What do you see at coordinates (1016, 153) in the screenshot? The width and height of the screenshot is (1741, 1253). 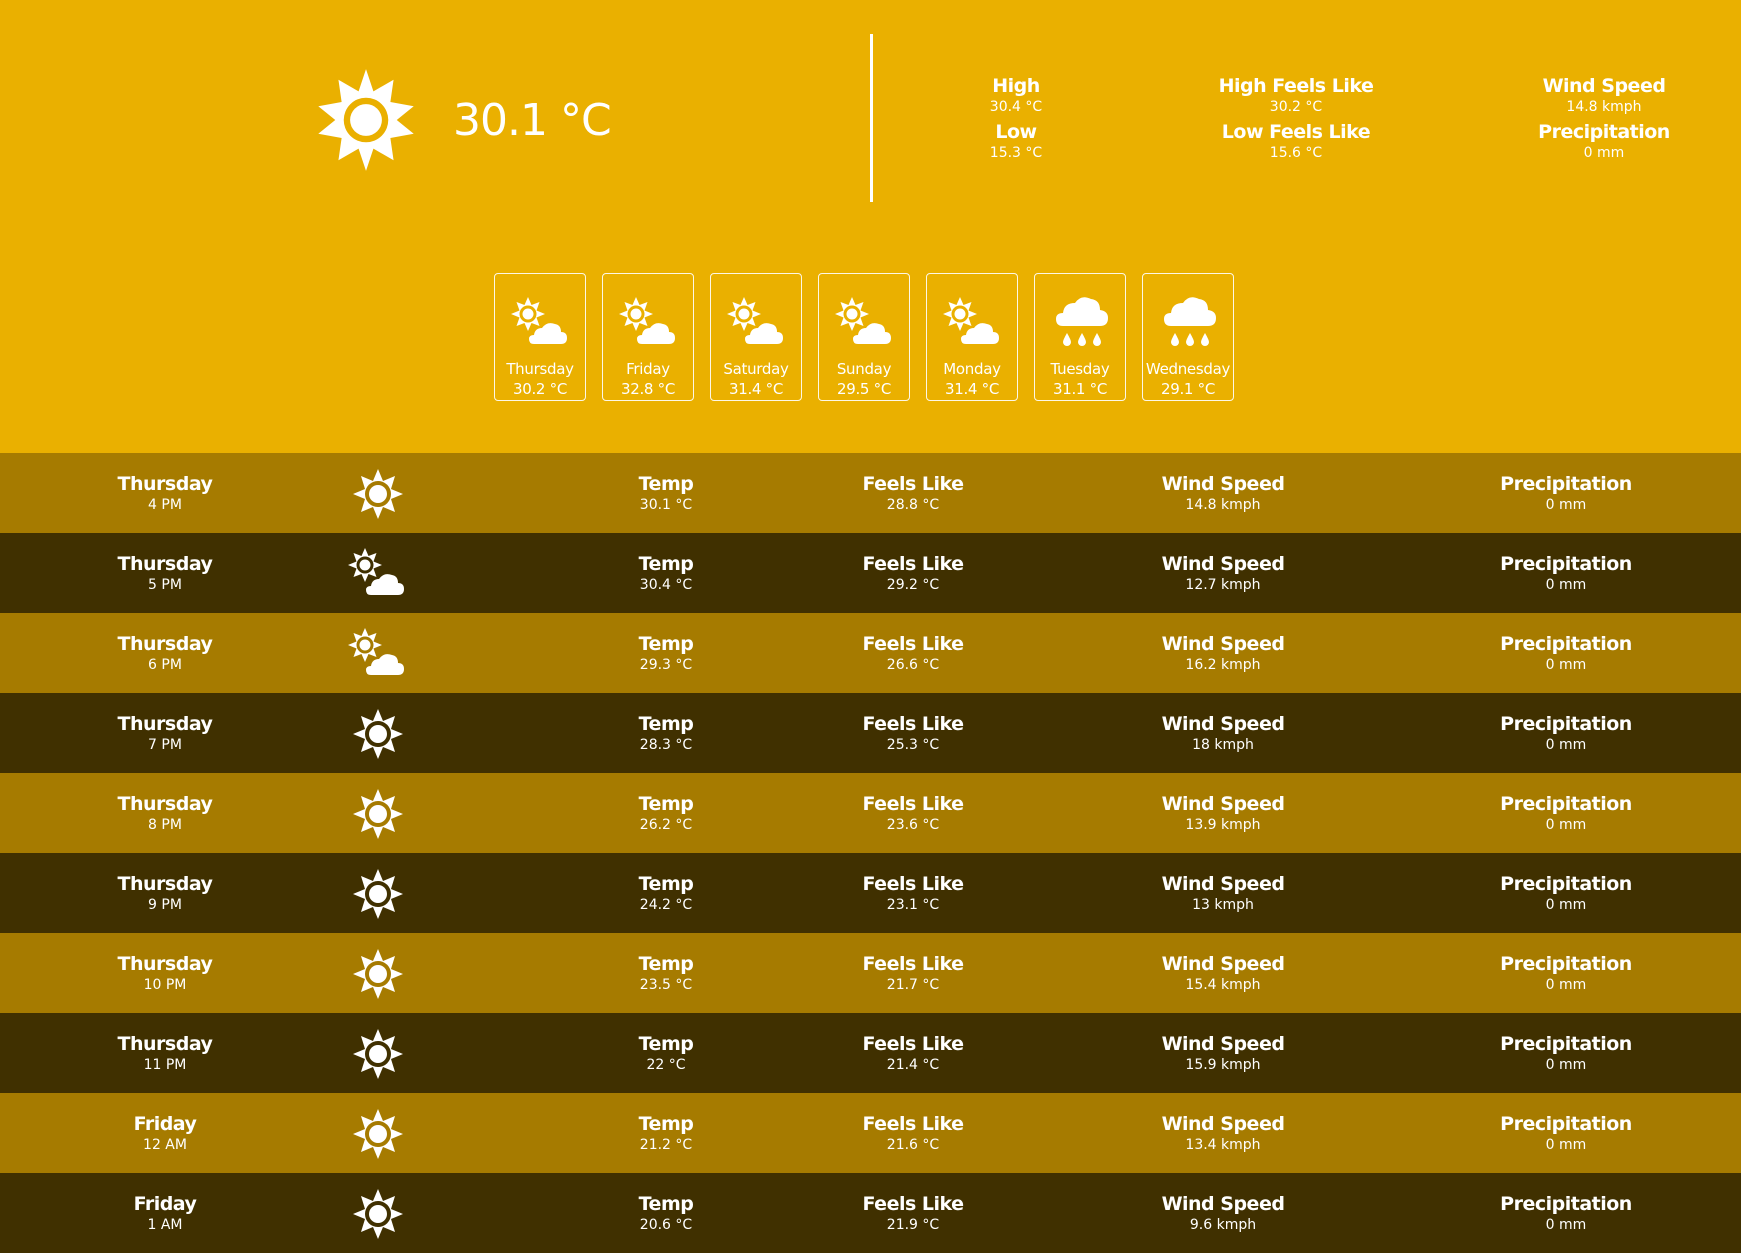 I see `low-value: 15.3 °C` at bounding box center [1016, 153].